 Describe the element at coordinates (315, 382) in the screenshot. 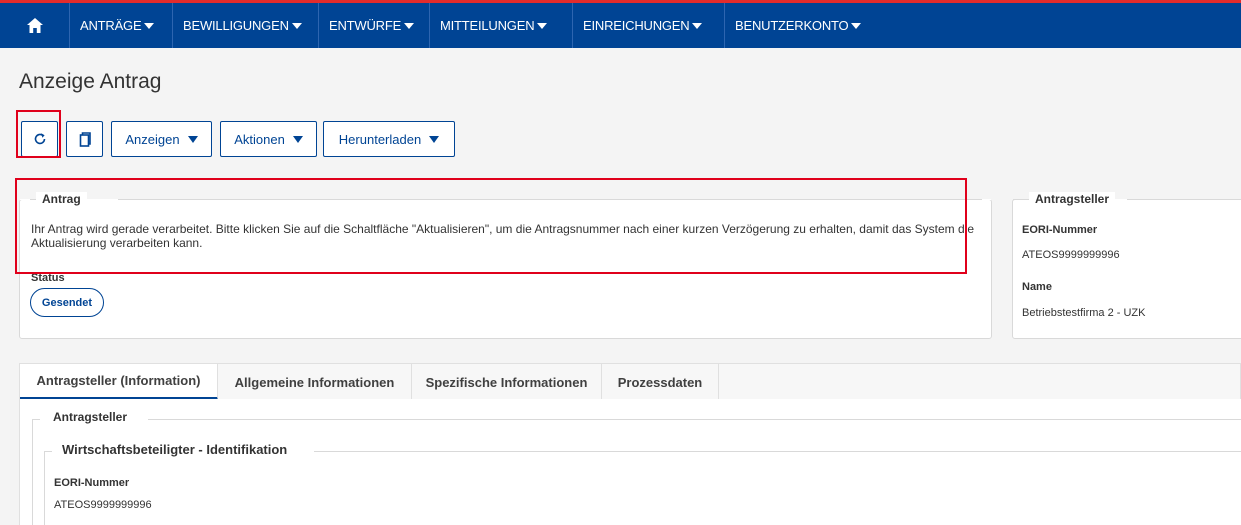

I see `tab-allgemeine-informationen: Allgemeine Informationen` at that location.